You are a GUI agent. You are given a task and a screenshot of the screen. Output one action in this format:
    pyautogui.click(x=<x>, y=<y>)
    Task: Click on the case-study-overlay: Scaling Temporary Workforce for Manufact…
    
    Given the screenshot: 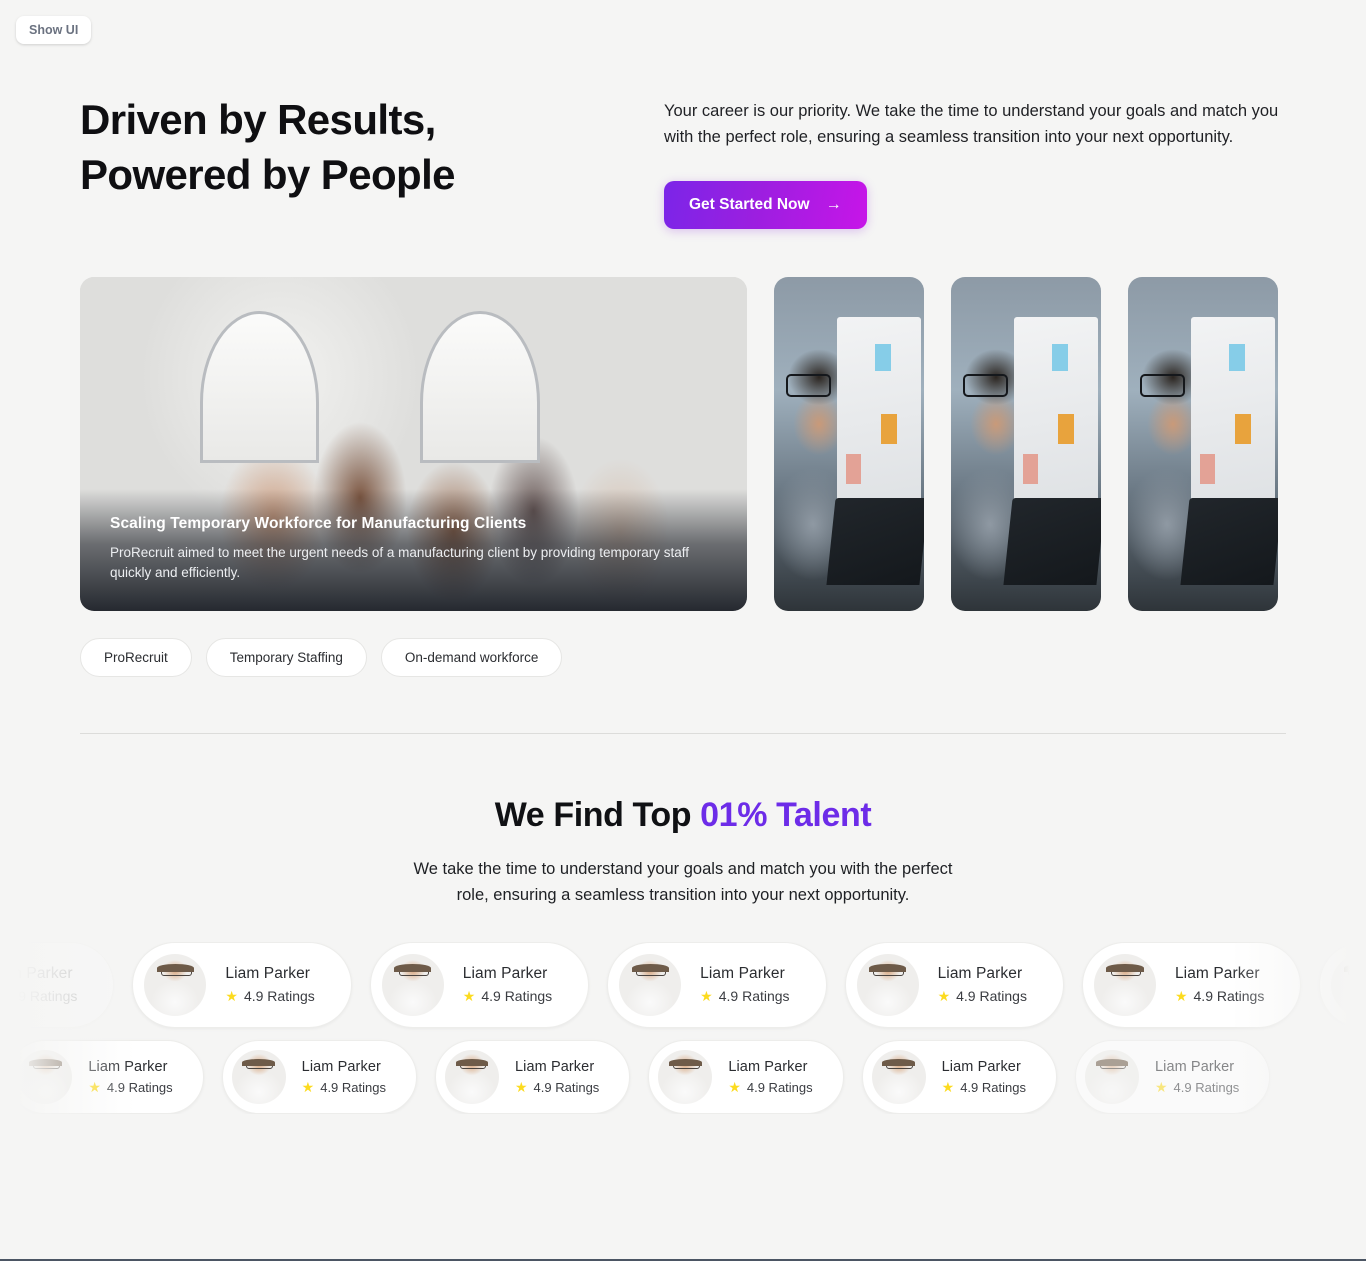 What is the action you would take?
    pyautogui.click(x=413, y=550)
    